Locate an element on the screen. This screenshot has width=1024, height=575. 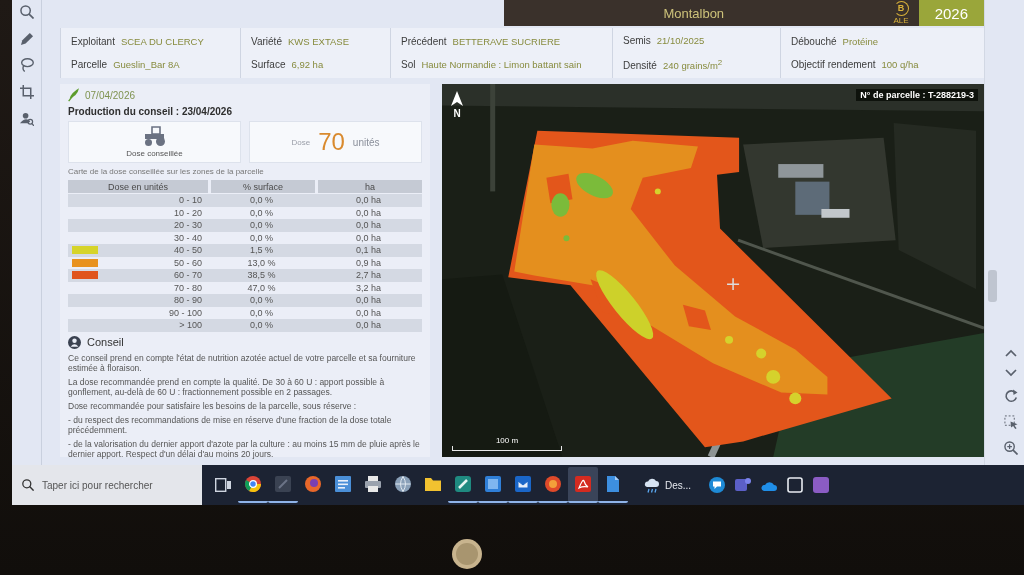
advice-text: - de la valorisation du dernier apport d'azote par la culture : au moins 15 mm de pluie après le dernier apport. Respect d'un délai d'au moins 20 jours. is located at coordinates (244, 448).